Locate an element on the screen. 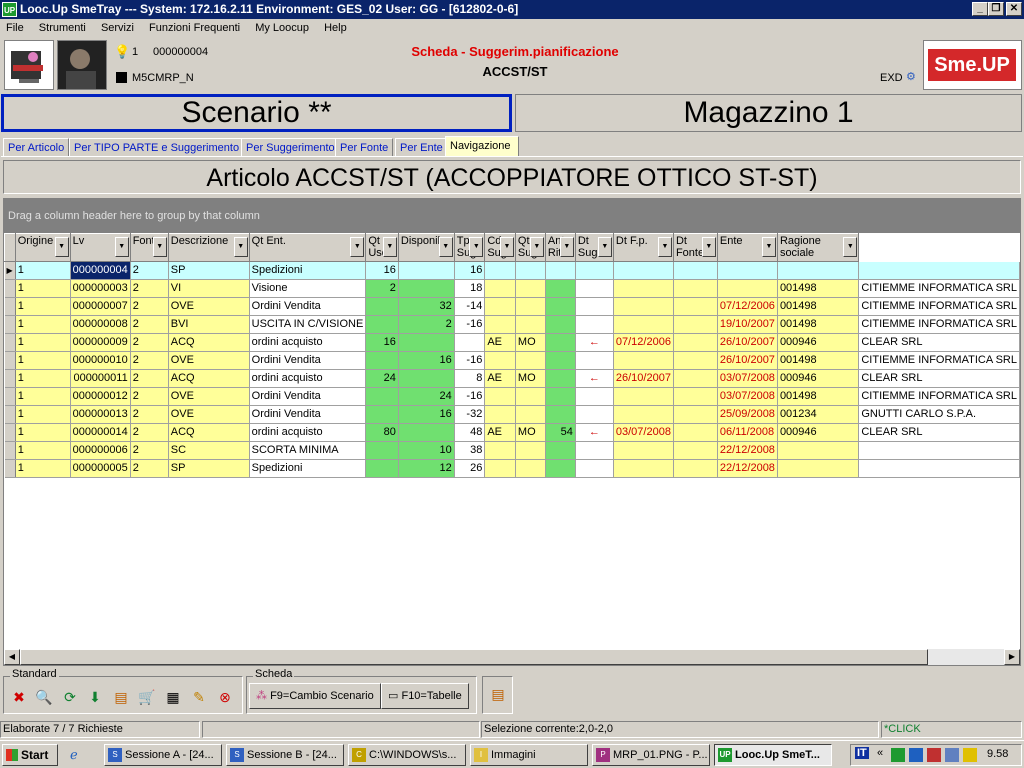 The image size is (1024, 768). cell-qu: 2 is located at coordinates (426, 324).